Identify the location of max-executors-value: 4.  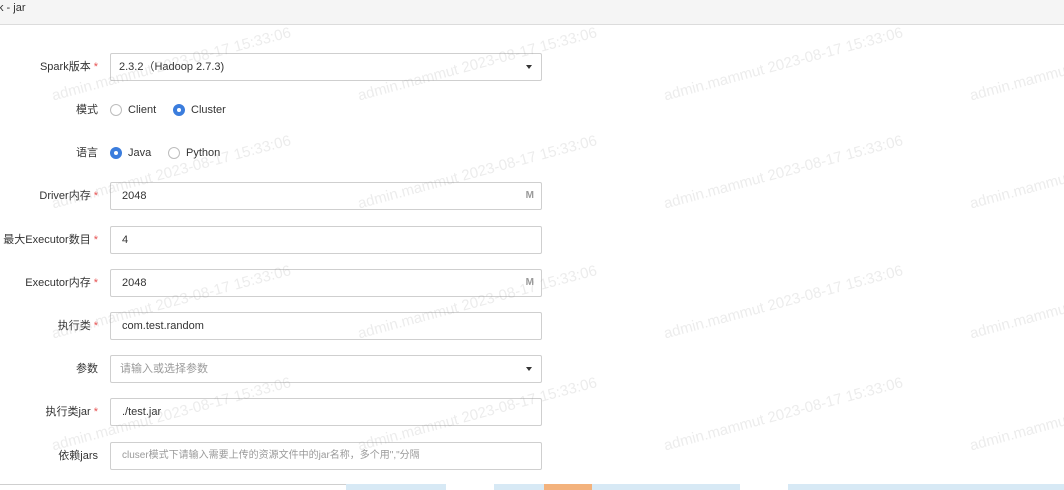
(125, 240).